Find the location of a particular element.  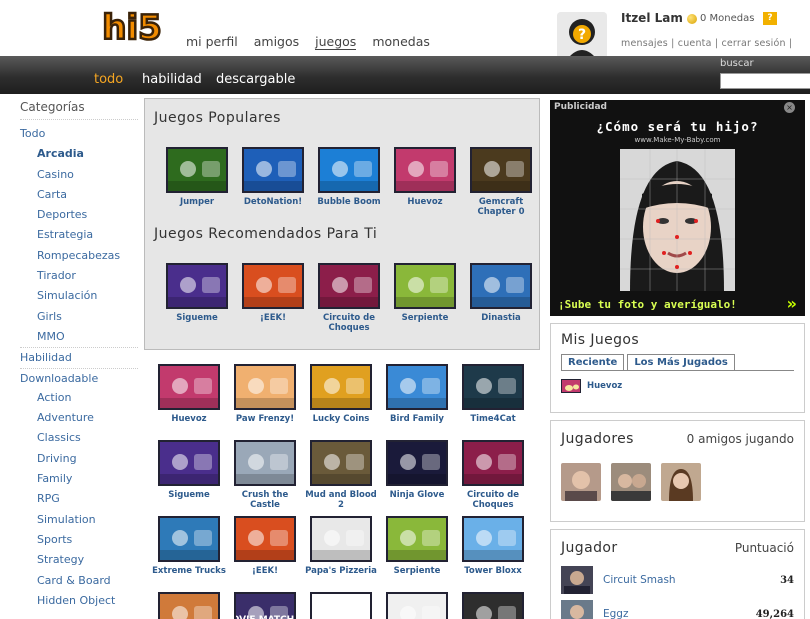

sidebar-item-downloadable: Downloadable is located at coordinates (79, 377).